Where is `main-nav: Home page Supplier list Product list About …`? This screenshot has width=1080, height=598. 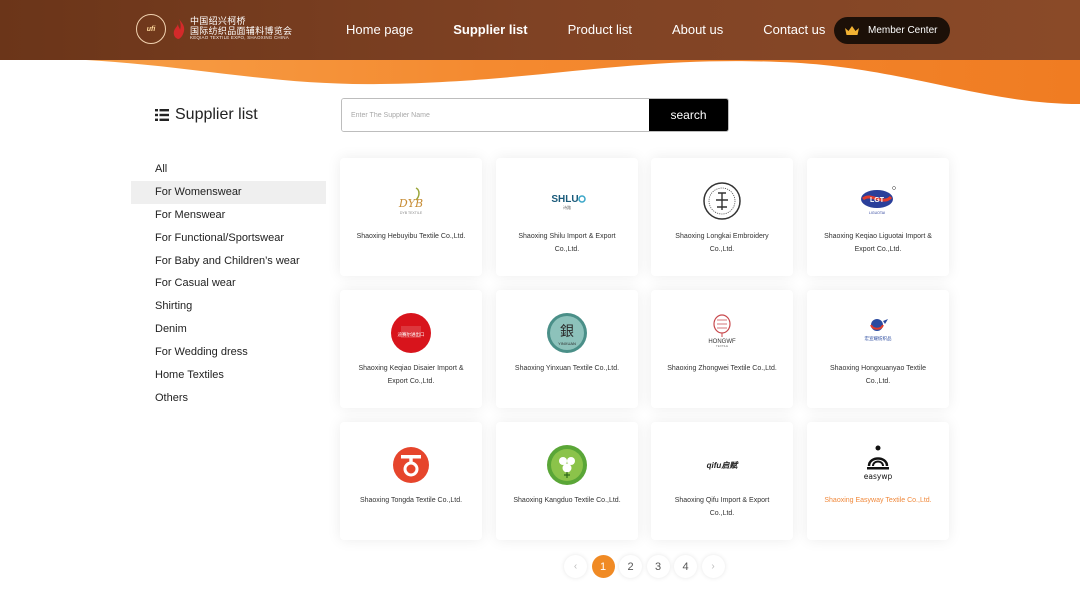
main-nav: Home page Supplier list Product list About … is located at coordinates (605, 30).